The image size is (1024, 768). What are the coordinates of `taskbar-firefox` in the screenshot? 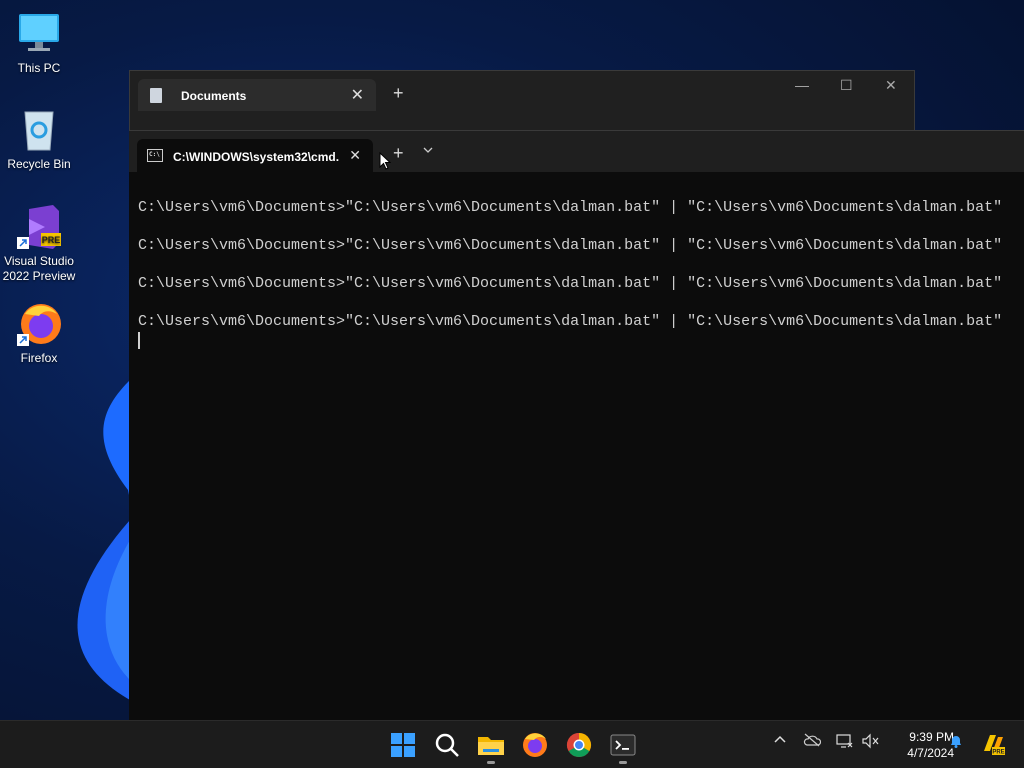 It's located at (535, 745).